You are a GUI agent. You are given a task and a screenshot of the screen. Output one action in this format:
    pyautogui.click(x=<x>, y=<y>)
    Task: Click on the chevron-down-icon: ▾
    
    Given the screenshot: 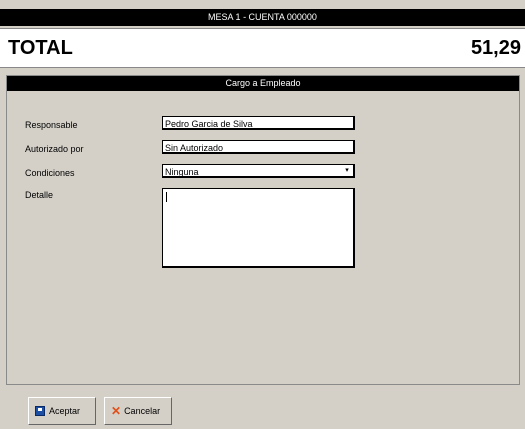 What is the action you would take?
    pyautogui.click(x=347, y=171)
    